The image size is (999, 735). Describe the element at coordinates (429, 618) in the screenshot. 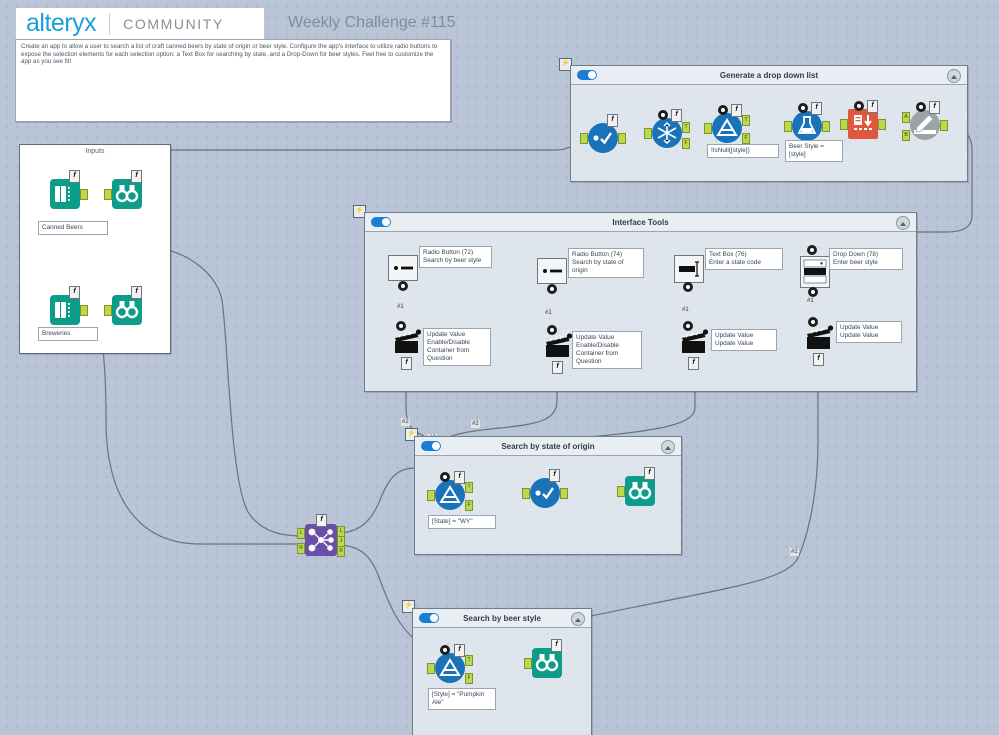

I see `container-style-toggle` at that location.